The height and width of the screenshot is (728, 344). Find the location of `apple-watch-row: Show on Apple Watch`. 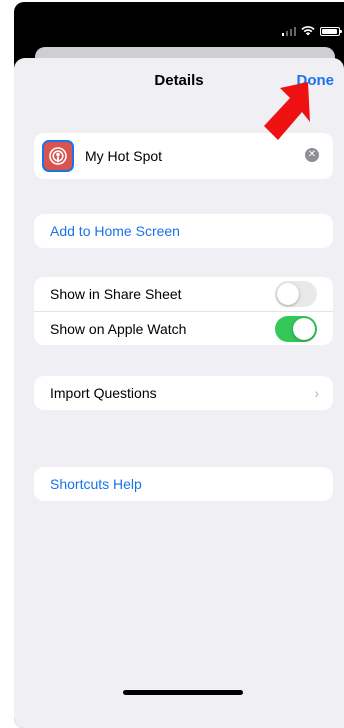

apple-watch-row: Show on Apple Watch is located at coordinates (183, 328).